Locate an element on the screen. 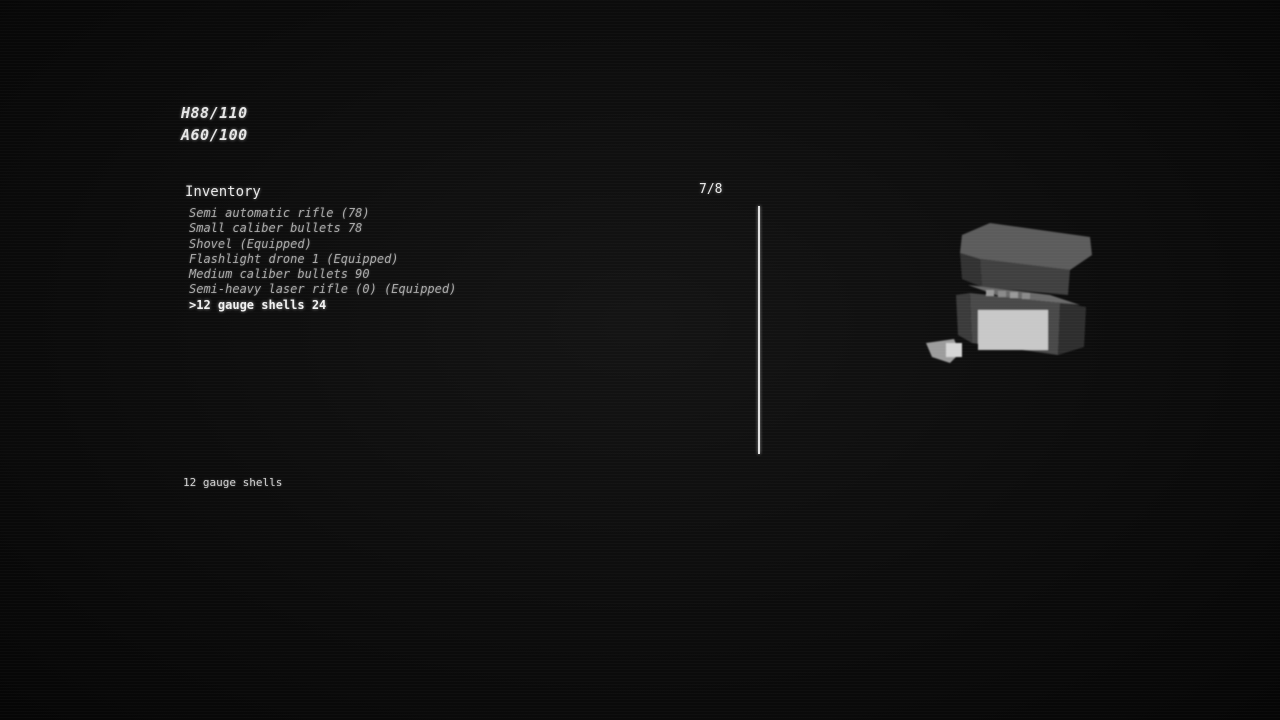  inventory-item: Flashlight drone 1 (Equipped) is located at coordinates (322, 259).